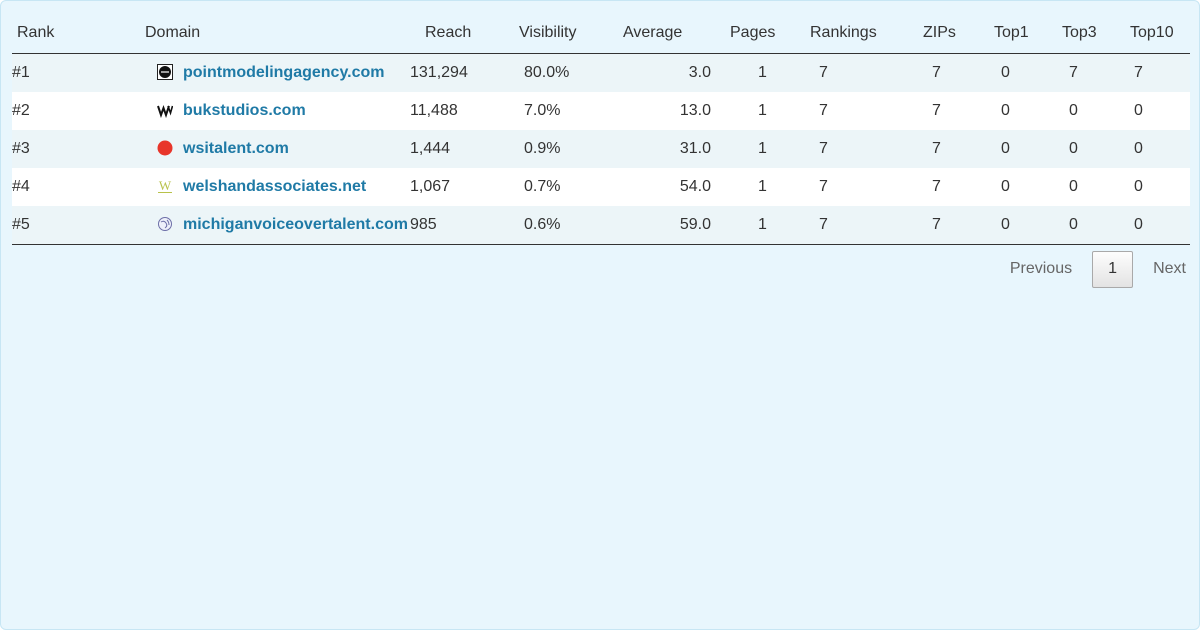  I want to click on domain-cell: wsitalent.com, so click(244, 149).